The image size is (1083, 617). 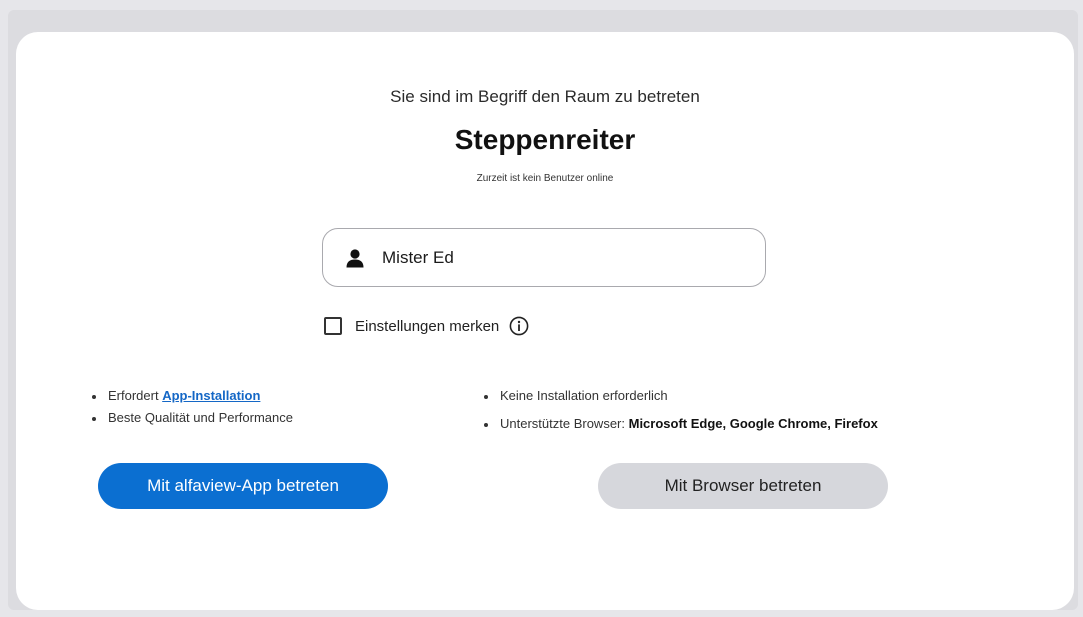 I want to click on display-name-field, so click(x=544, y=257).